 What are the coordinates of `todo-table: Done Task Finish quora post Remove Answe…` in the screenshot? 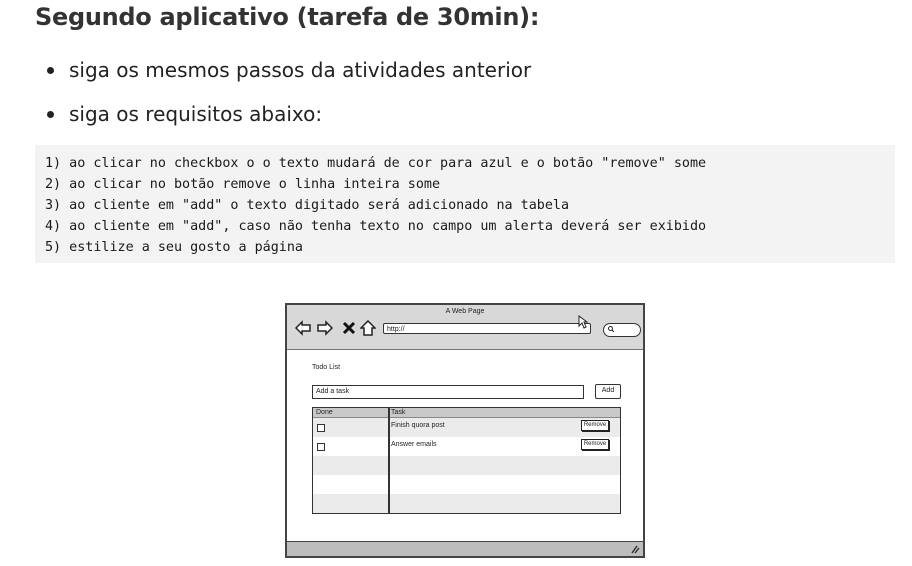 It's located at (466, 460).